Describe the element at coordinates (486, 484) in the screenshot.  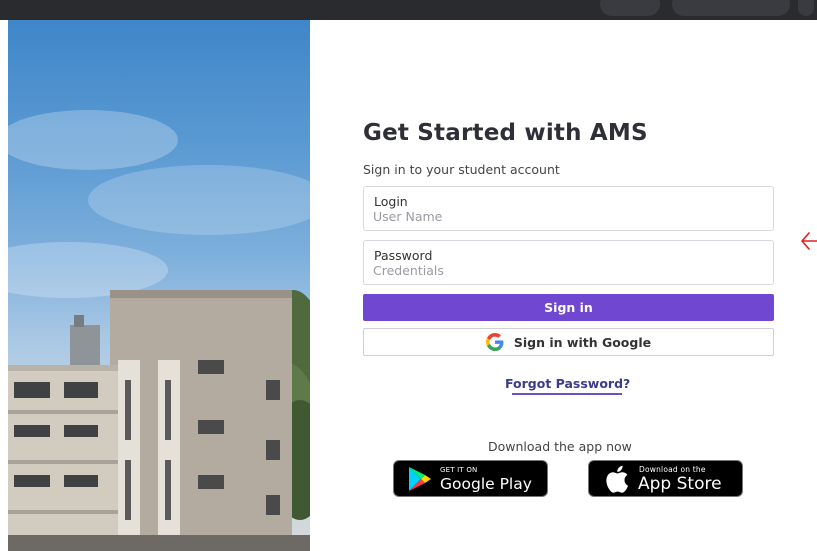
I see `google-play-name: Google Play` at that location.